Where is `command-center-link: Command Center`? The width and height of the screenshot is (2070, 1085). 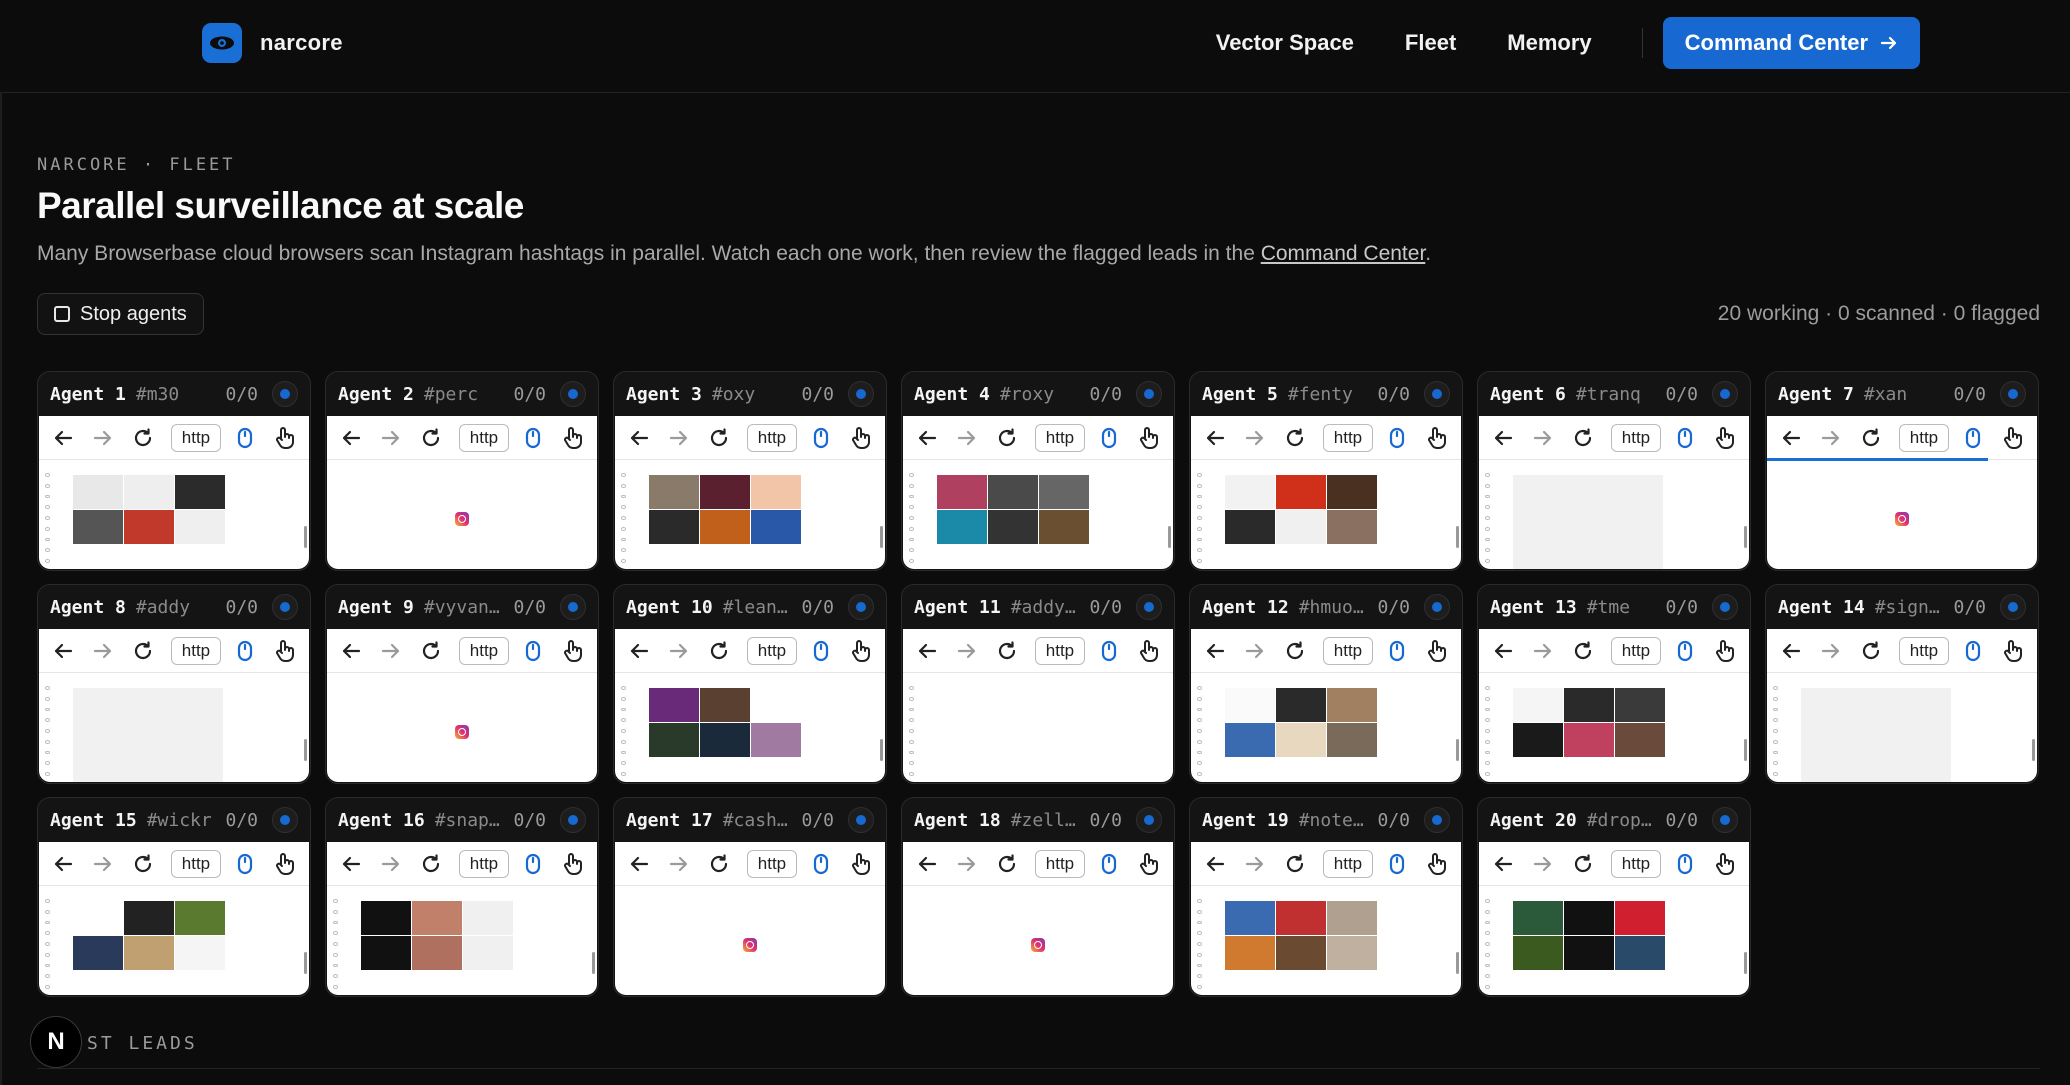 command-center-link: Command Center is located at coordinates (1343, 253).